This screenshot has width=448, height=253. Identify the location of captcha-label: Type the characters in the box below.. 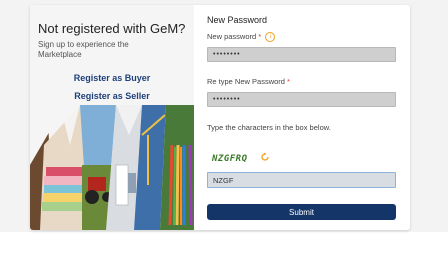
(269, 127).